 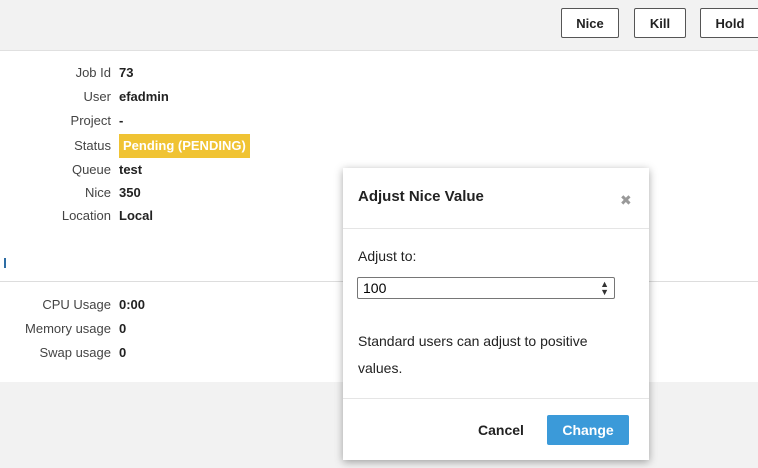 What do you see at coordinates (76, 304) in the screenshot?
I see `usage-label: CPU Usage` at bounding box center [76, 304].